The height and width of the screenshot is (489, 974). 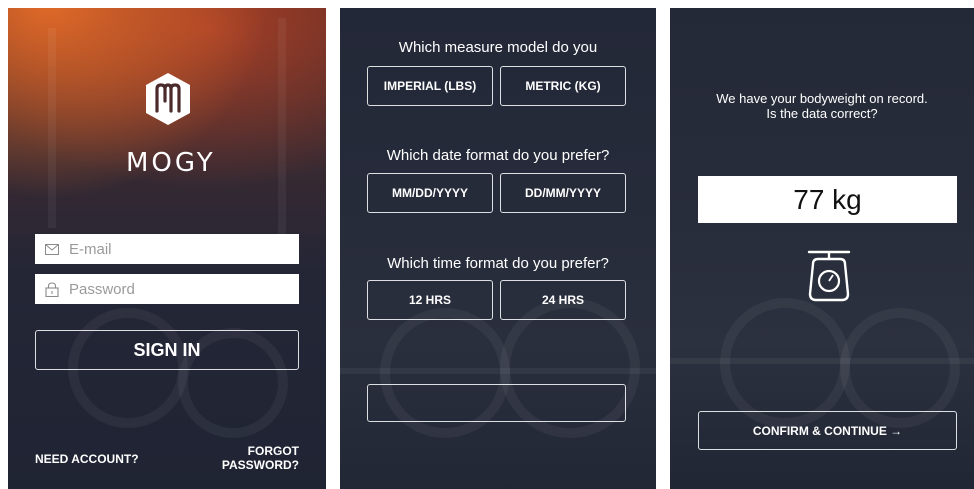 I want to click on measure-option-imperial: IMPERIAL (LBS), so click(x=430, y=86).